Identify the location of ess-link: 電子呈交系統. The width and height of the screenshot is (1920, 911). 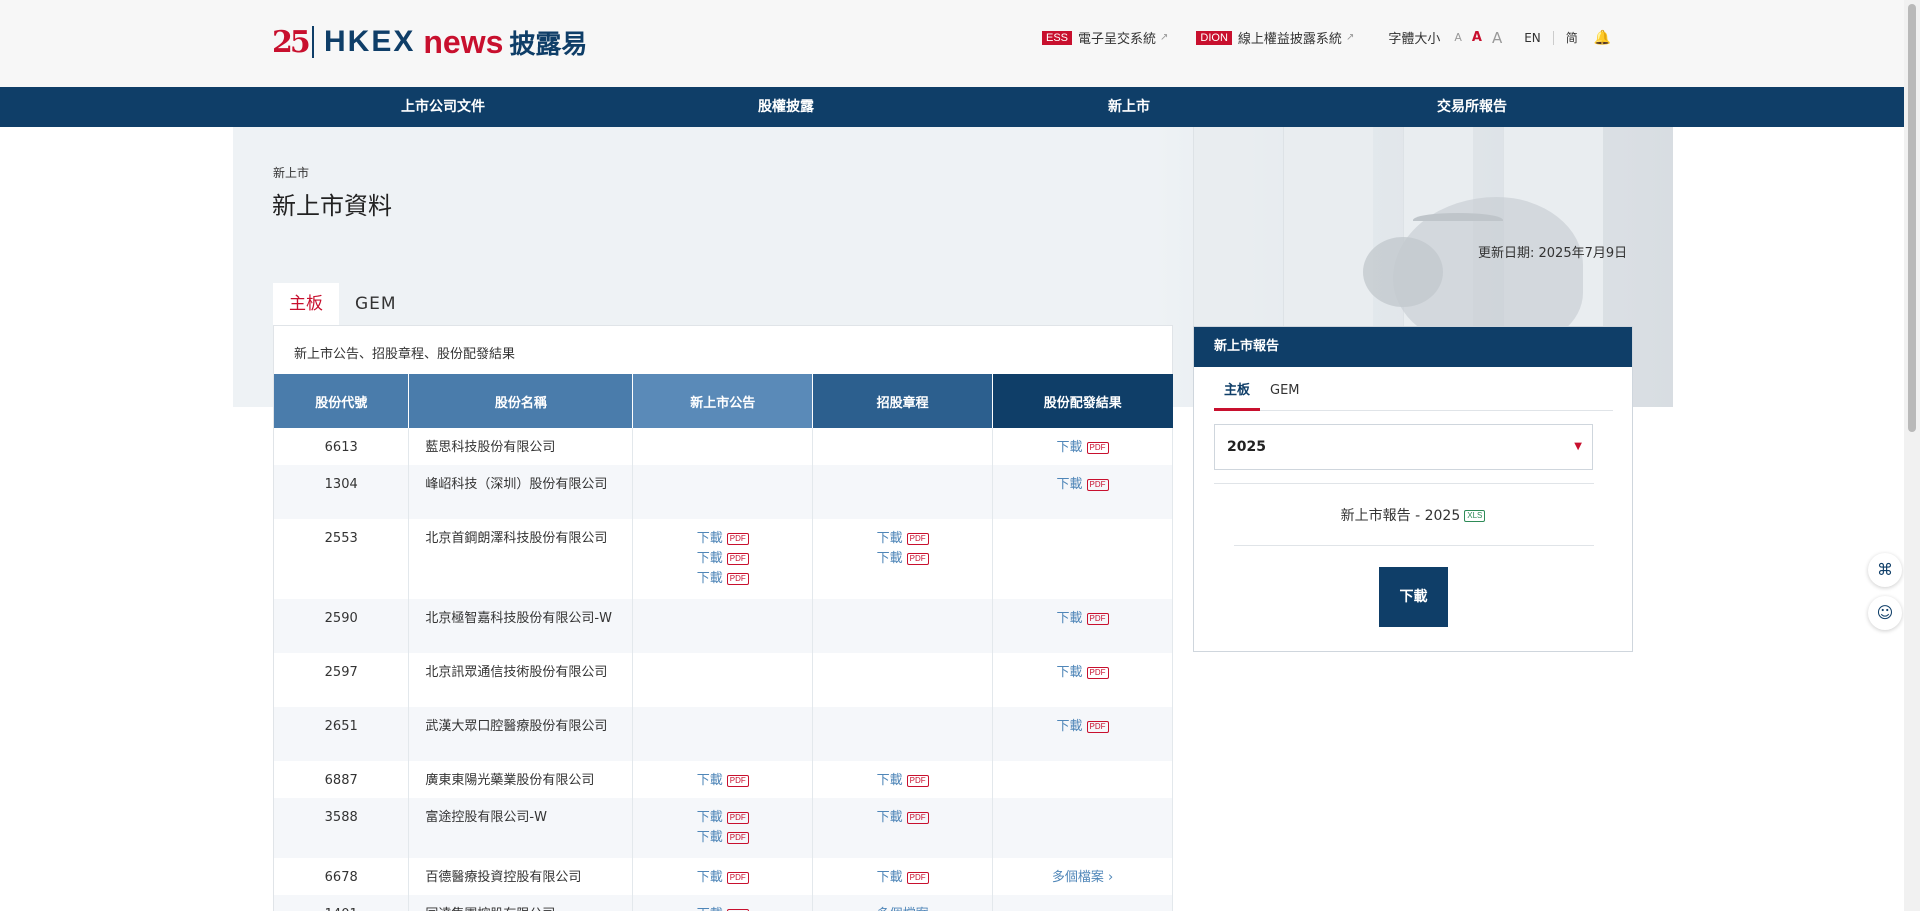
(1117, 37).